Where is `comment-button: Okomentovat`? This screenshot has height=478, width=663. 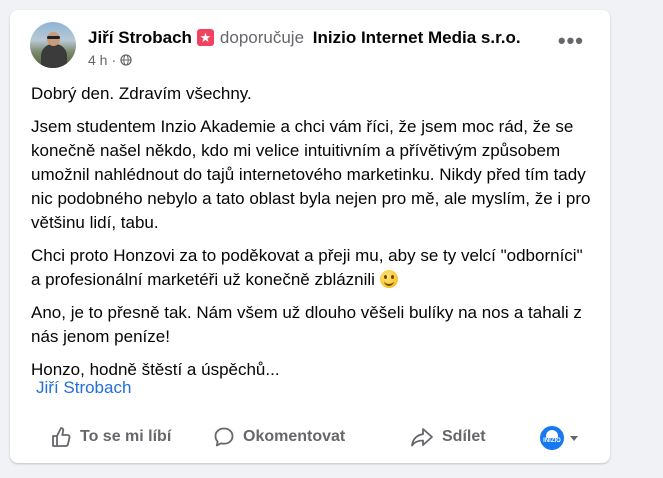 comment-button: Okomentovat is located at coordinates (279, 437).